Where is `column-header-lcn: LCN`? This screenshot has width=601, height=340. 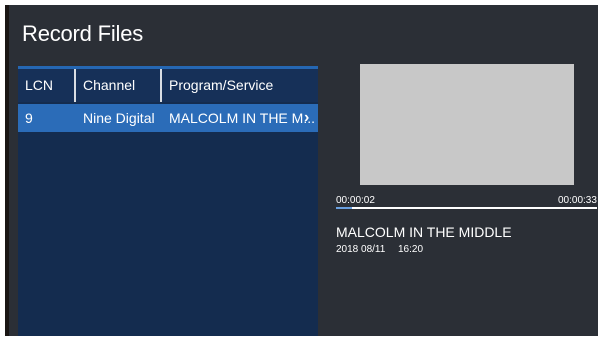 column-header-lcn: LCN is located at coordinates (39, 85).